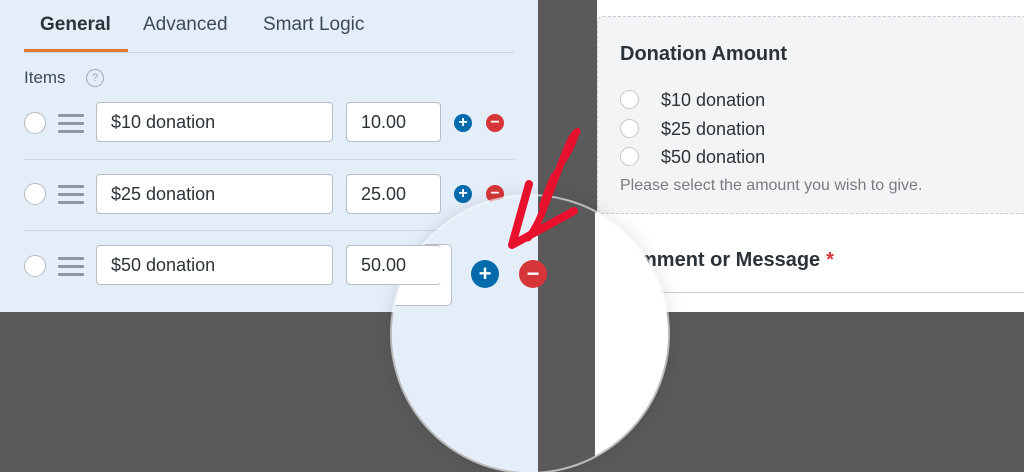 Image resolution: width=1024 pixels, height=472 pixels. I want to click on item-3-label-input, so click(214, 265).